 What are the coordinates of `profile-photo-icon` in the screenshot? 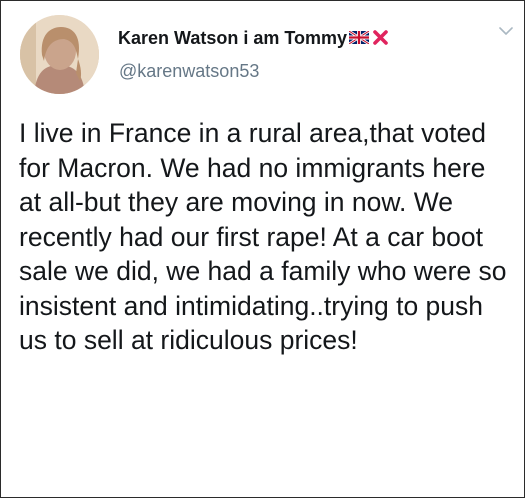 It's located at (59, 54).